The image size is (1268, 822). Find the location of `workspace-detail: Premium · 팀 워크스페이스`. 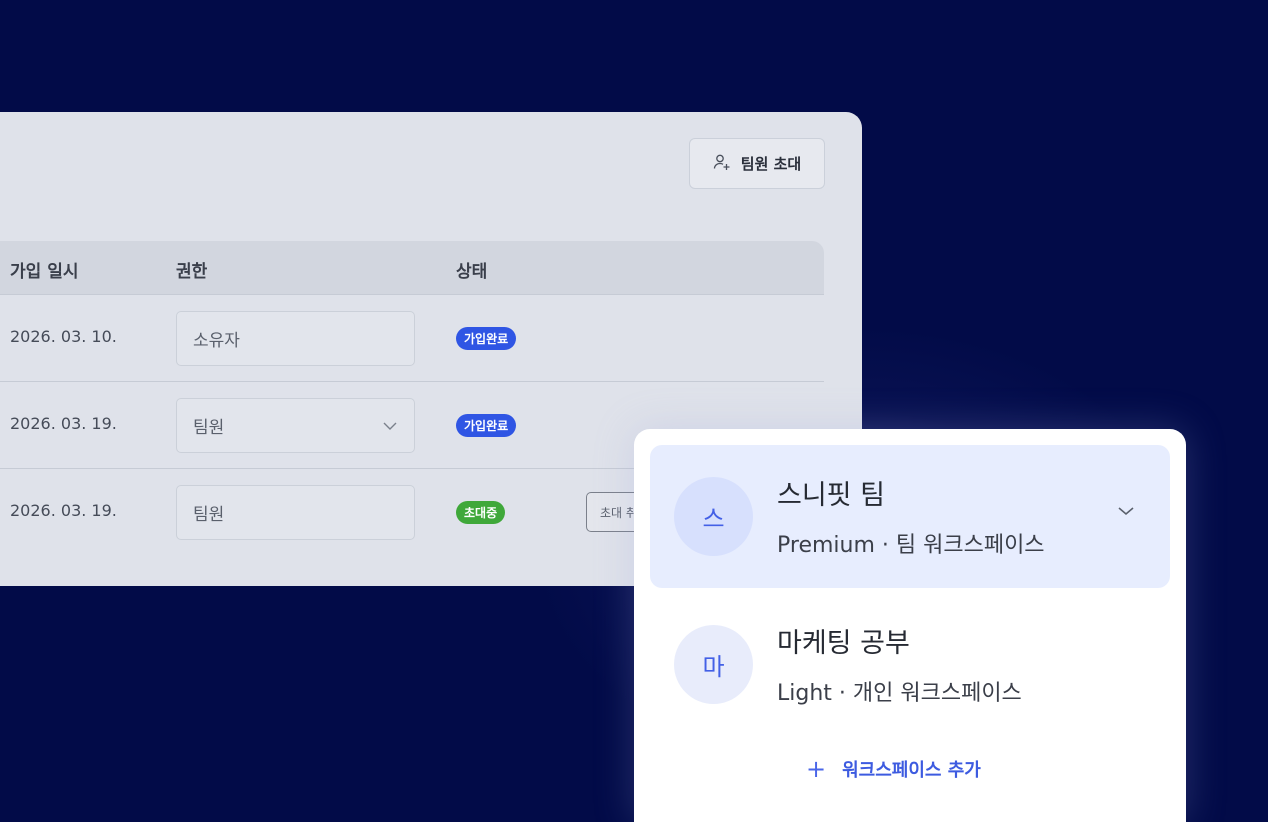

workspace-detail: Premium · 팀 워크스페이스 is located at coordinates (911, 545).